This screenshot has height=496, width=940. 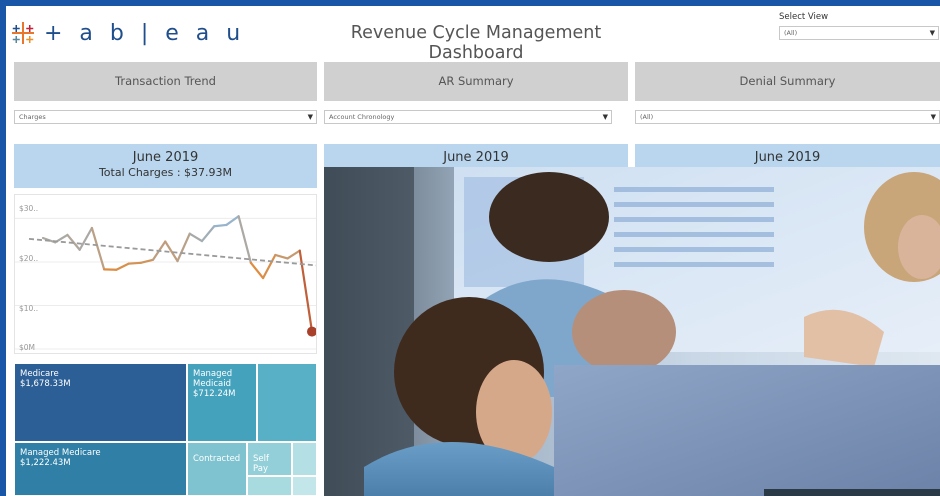 What do you see at coordinates (165, 81) in the screenshot?
I see `tab-transaction-trend: Transaction Trend` at bounding box center [165, 81].